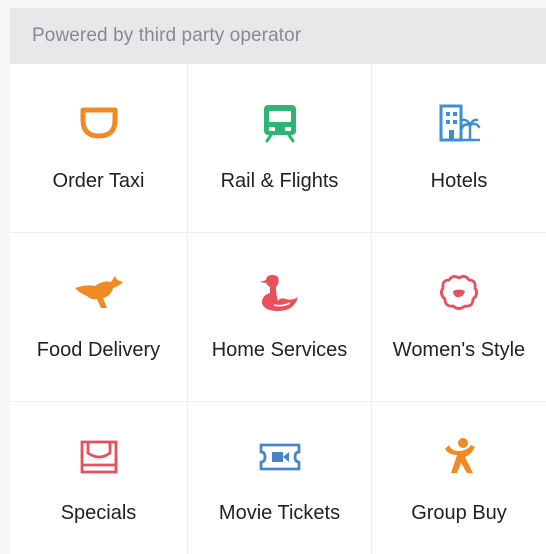 The image size is (546, 554). I want to click on service-label: Group Buy, so click(459, 513).